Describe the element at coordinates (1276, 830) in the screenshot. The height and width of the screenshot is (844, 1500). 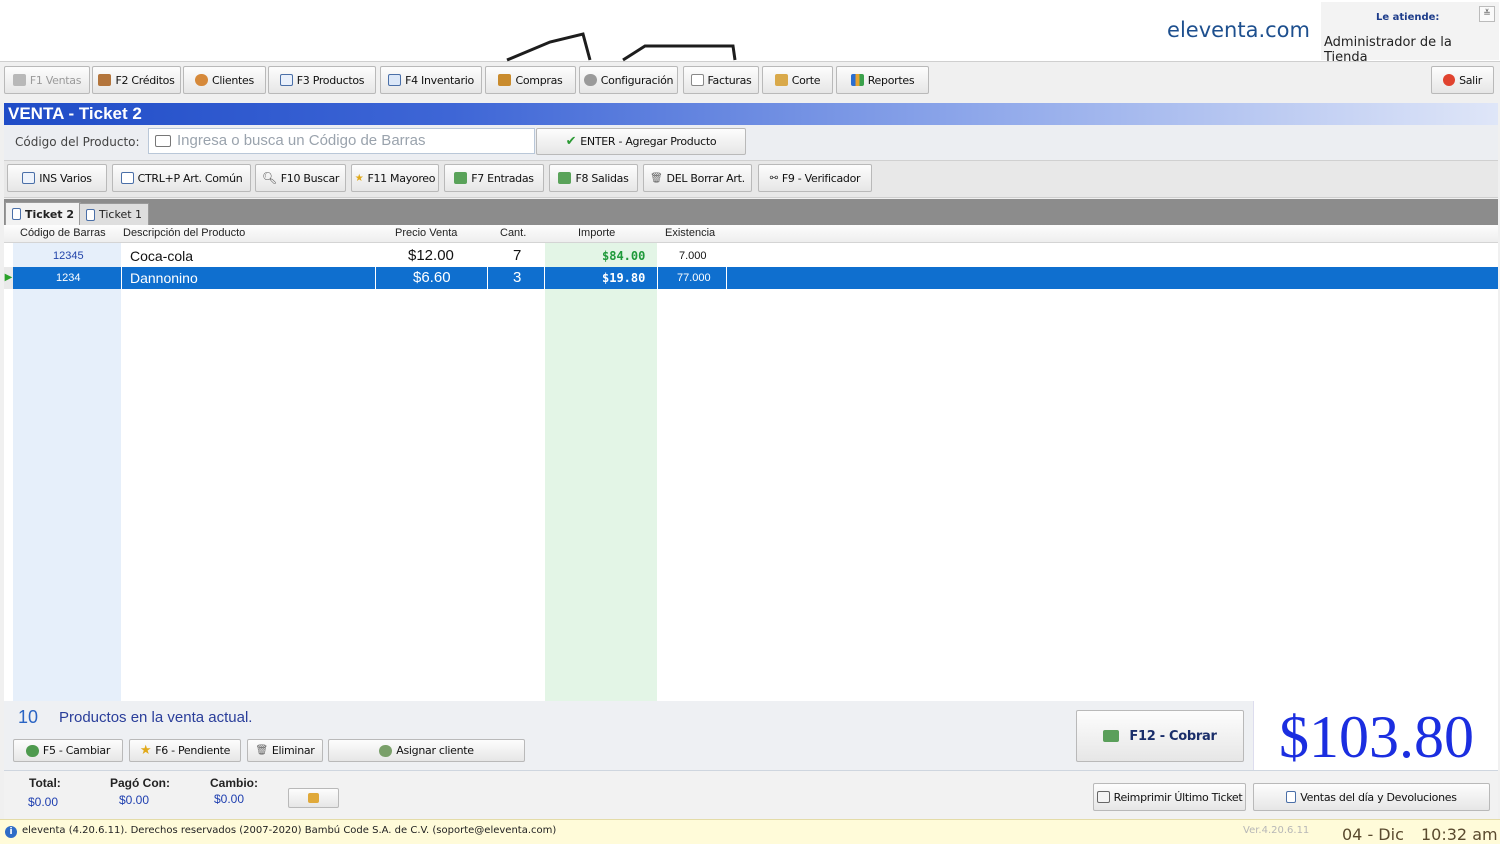
I see `version-text: Ver.4.20.6.11` at that location.